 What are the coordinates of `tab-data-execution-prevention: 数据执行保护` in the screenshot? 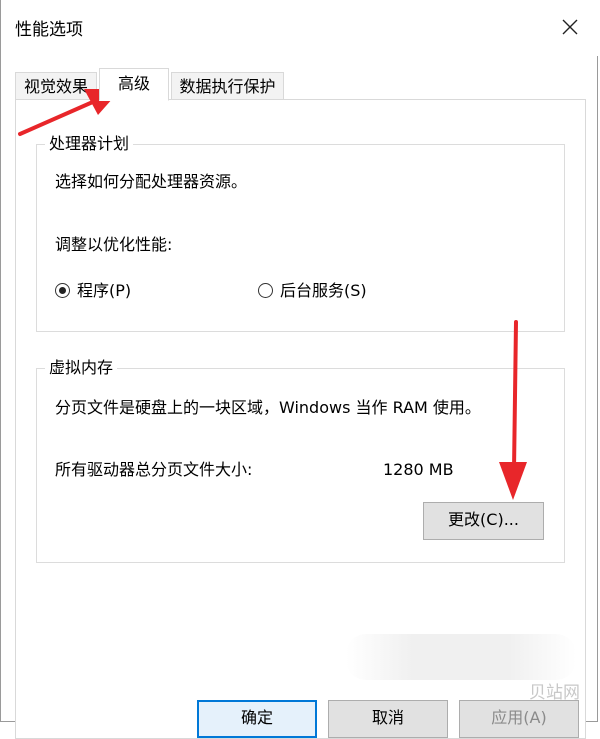 It's located at (227, 86).